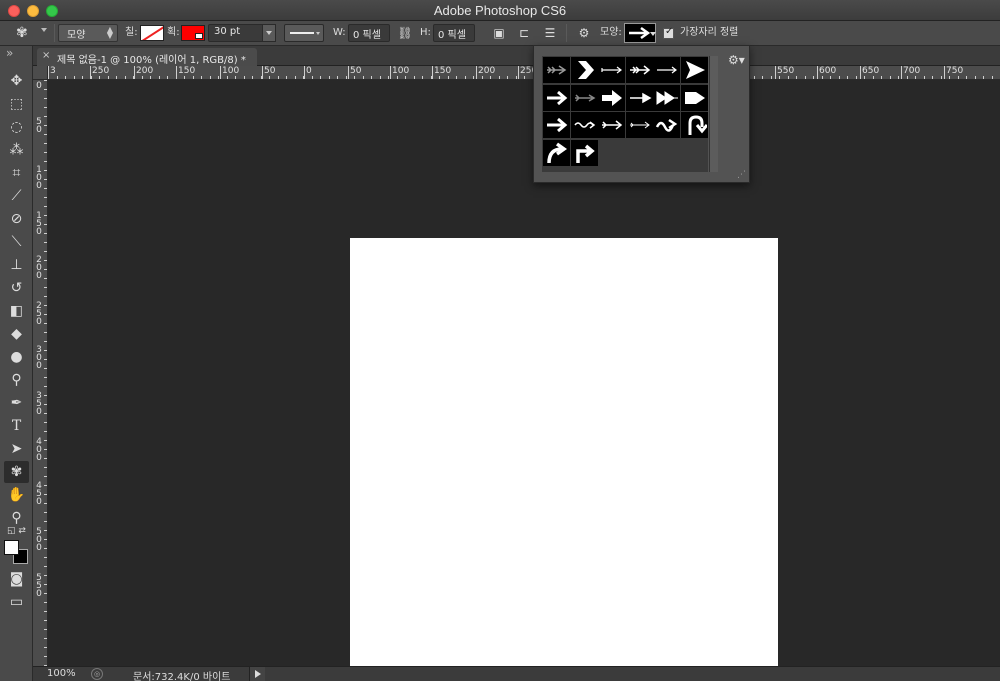 The image size is (1000, 681). What do you see at coordinates (524, 33) in the screenshot?
I see `path-alignment-icon: ⊏` at bounding box center [524, 33].